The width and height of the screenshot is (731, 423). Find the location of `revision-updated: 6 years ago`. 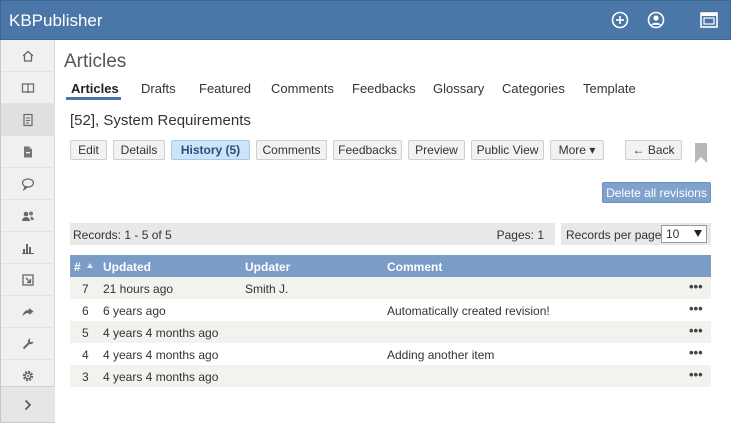

revision-updated: 6 years ago is located at coordinates (134, 311).